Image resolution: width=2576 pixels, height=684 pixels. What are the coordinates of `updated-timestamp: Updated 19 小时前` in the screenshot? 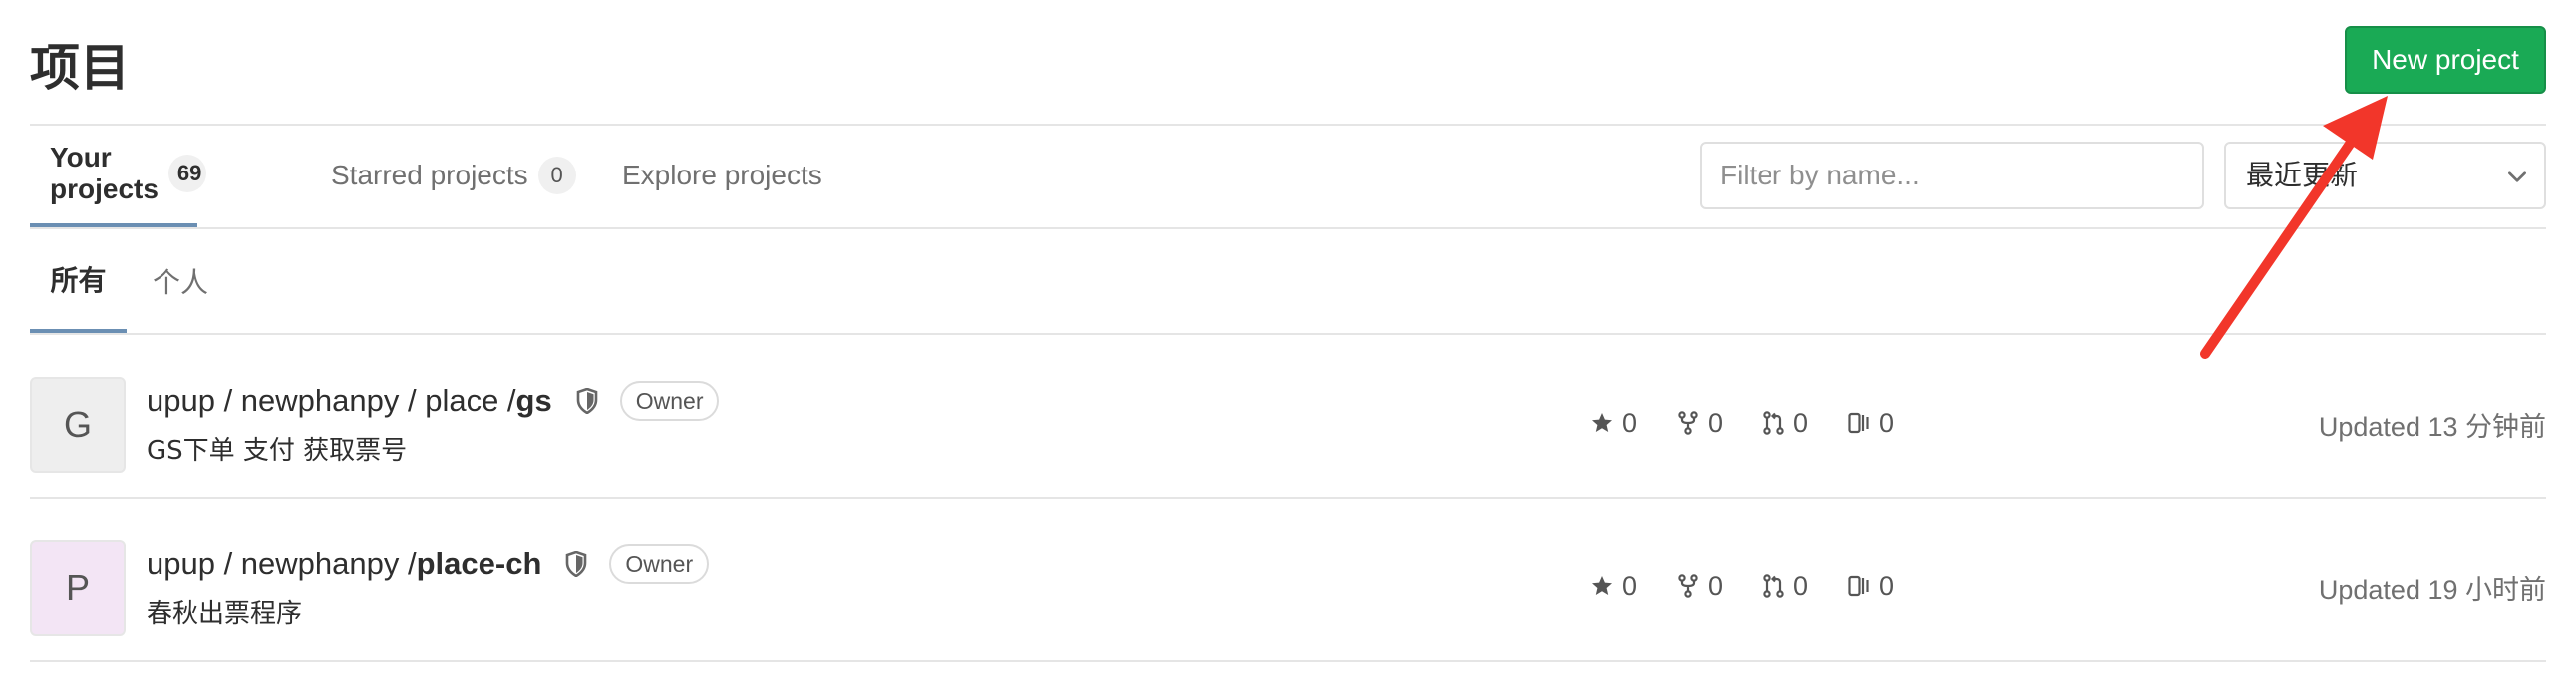 It's located at (2432, 590).